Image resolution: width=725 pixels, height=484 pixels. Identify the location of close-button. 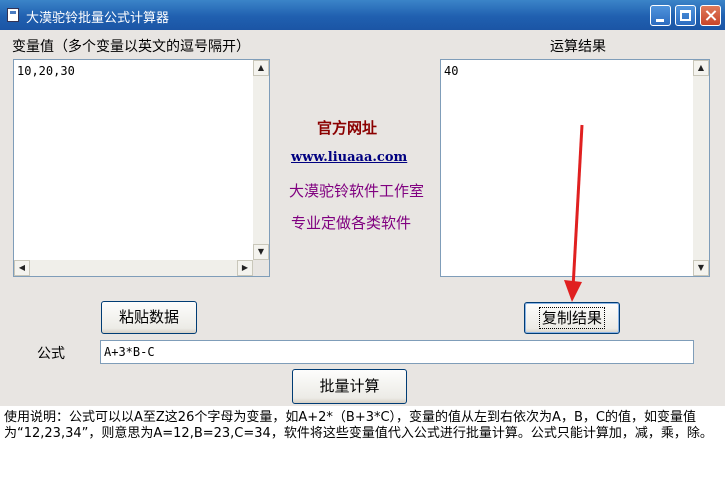
(710, 15).